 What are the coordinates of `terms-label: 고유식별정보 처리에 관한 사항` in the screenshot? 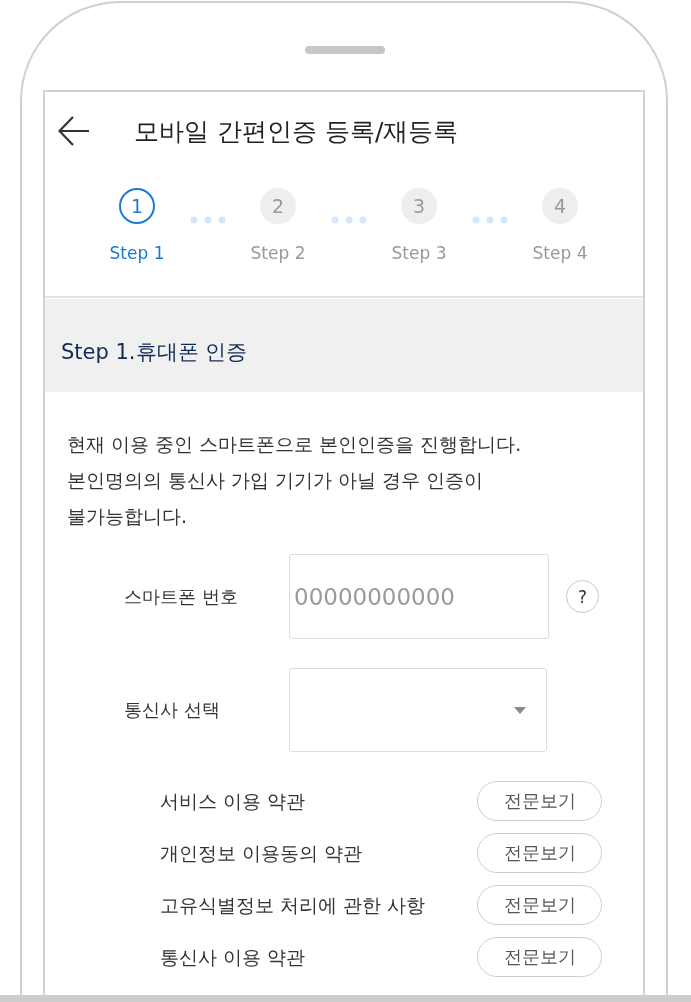 It's located at (292, 905).